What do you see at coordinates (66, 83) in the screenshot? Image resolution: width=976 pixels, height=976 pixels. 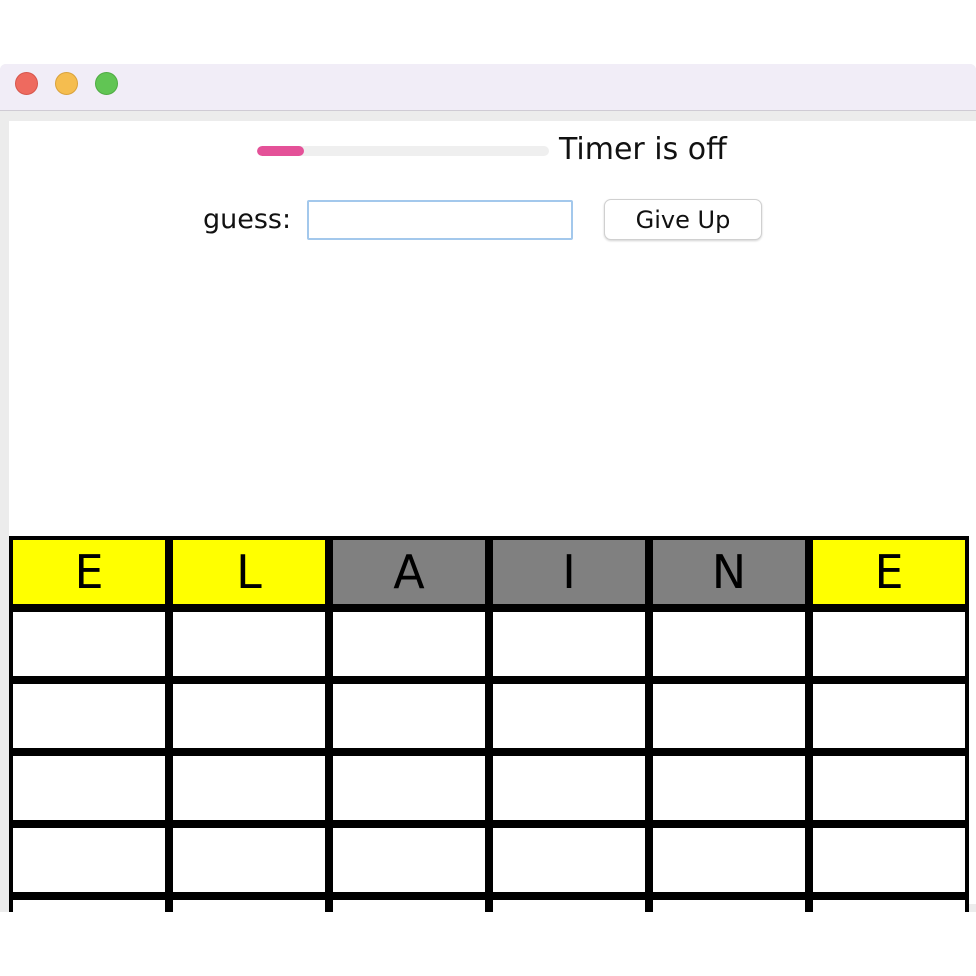 I see `minimize-window-icon` at bounding box center [66, 83].